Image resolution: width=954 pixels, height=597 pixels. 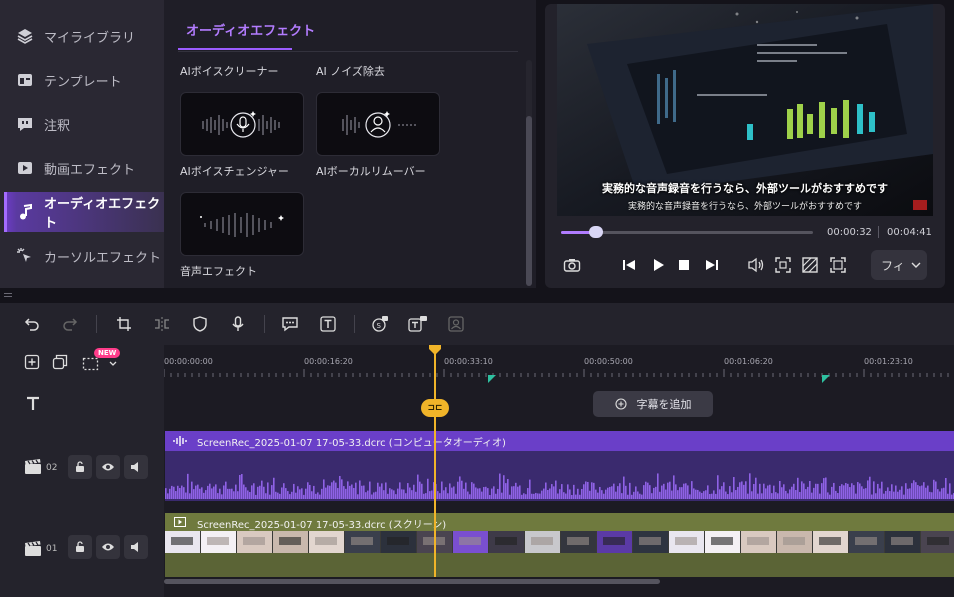 I want to click on video-thumbnails, so click(x=559, y=542).